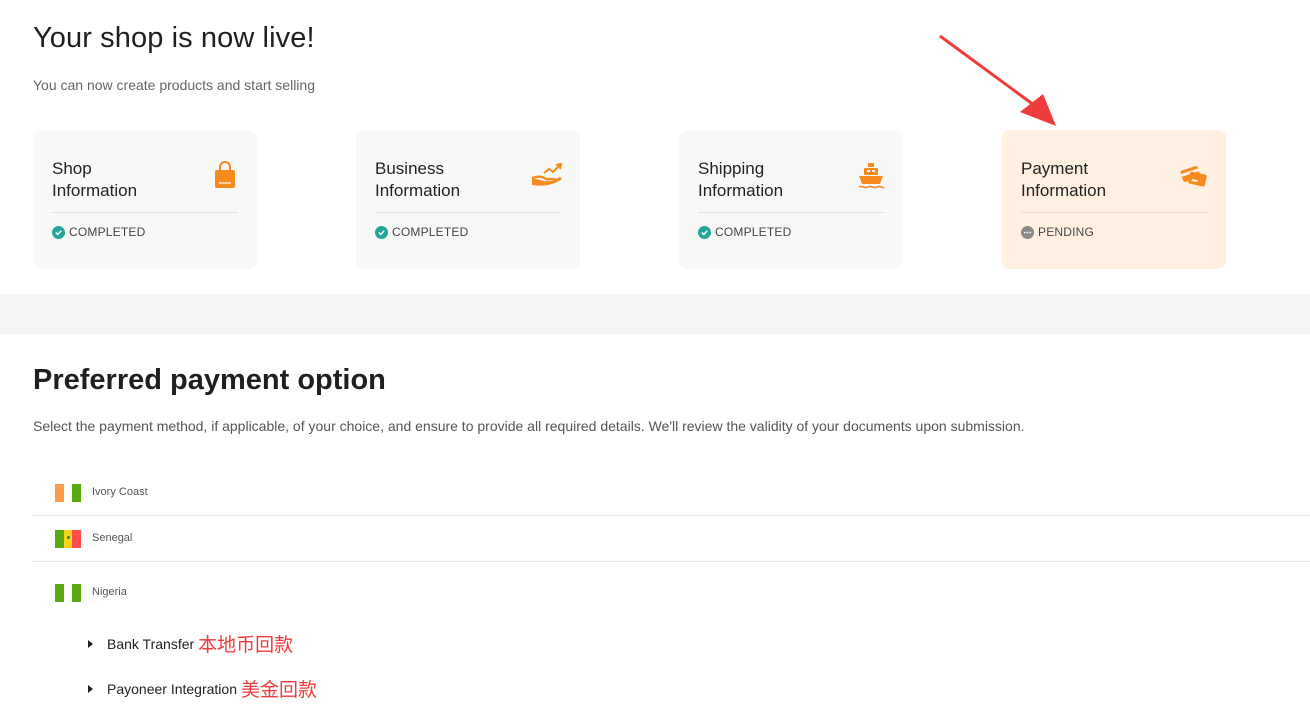  I want to click on ship-icon, so click(871, 176).